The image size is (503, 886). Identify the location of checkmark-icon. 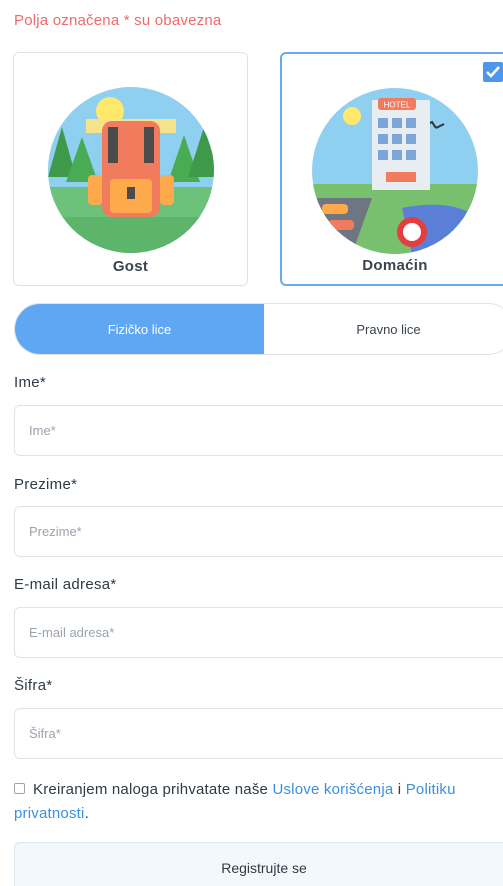
(493, 72).